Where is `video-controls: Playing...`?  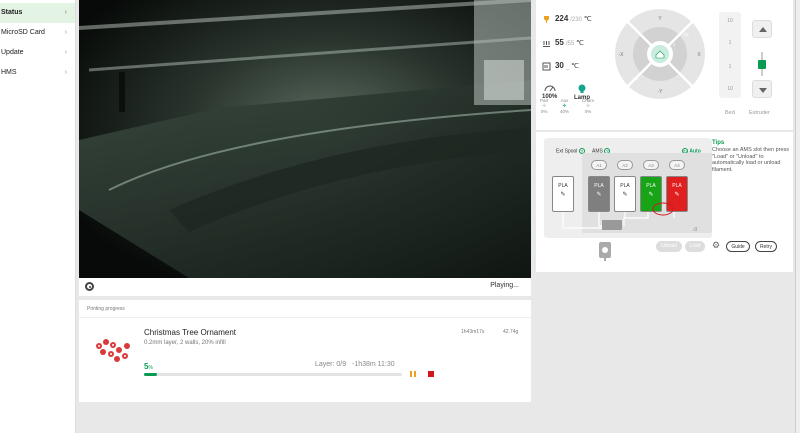
video-controls: Playing... is located at coordinates (305, 287).